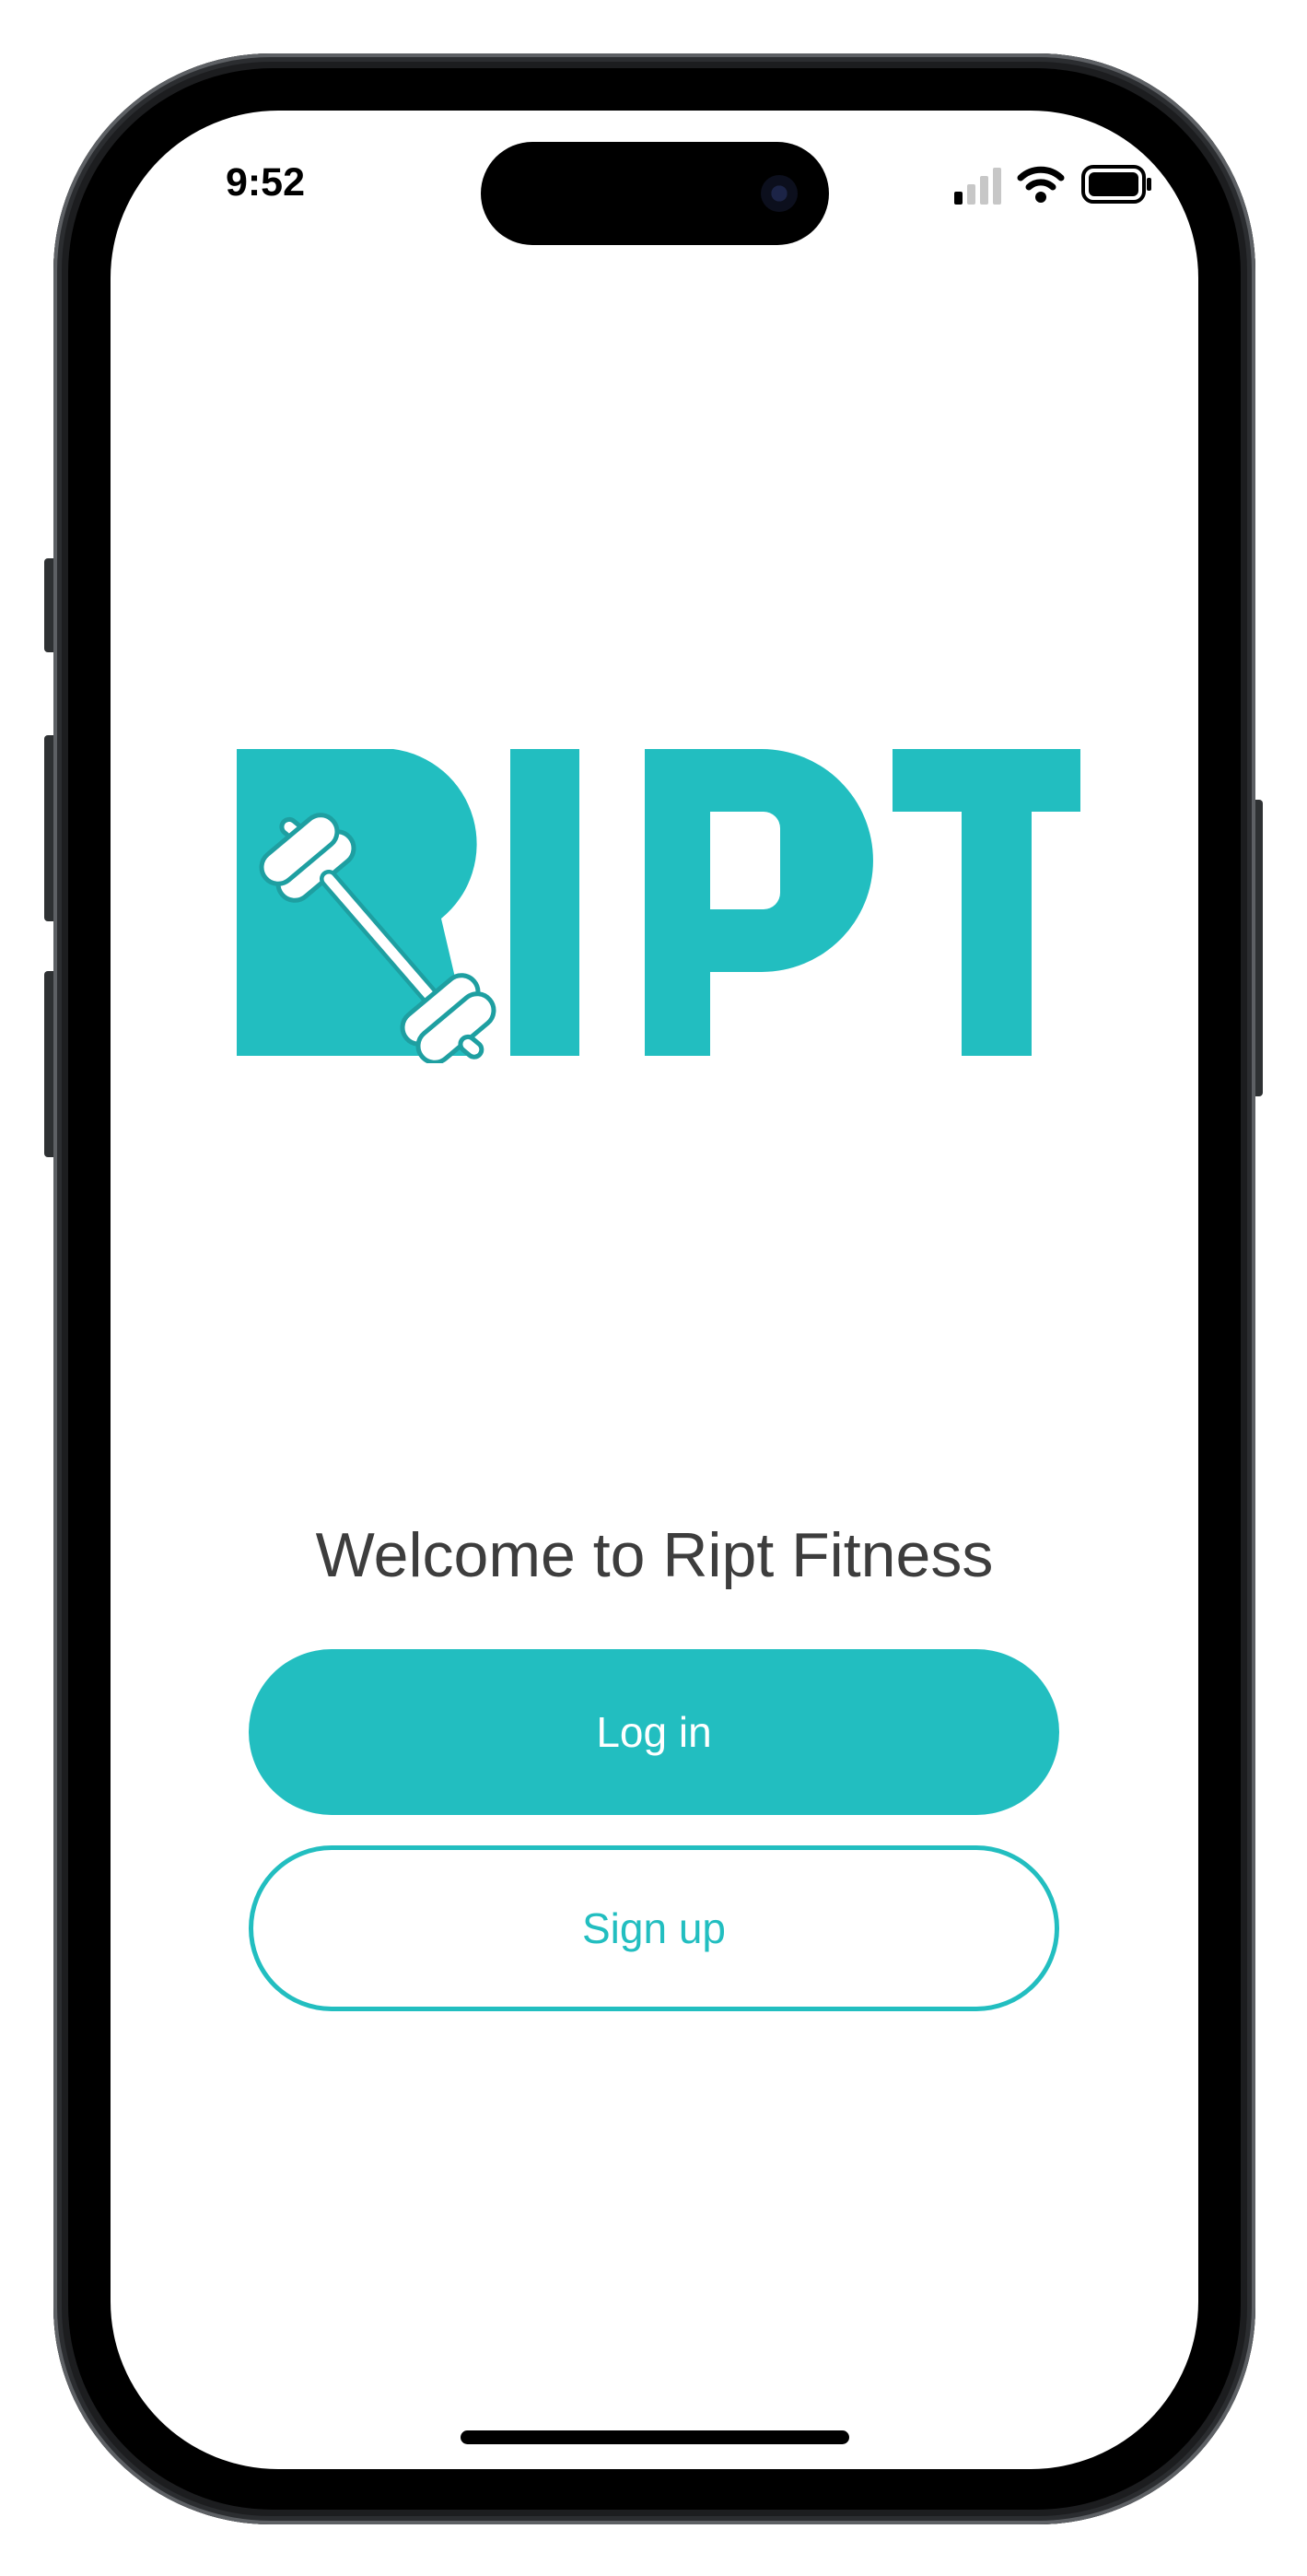 This screenshot has width=1307, height=2576. I want to click on wifi-icon, so click(1041, 184).